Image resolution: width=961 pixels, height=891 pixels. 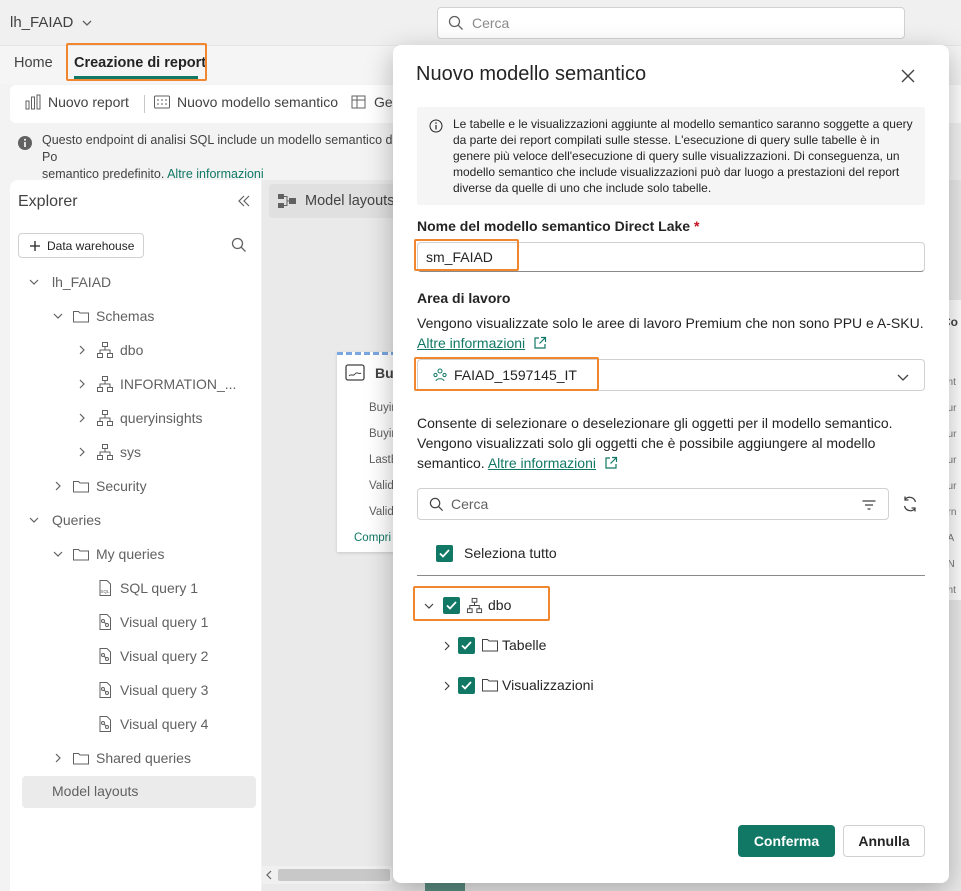 I want to click on tab-model-layouts: Model layouts, so click(x=333, y=201).